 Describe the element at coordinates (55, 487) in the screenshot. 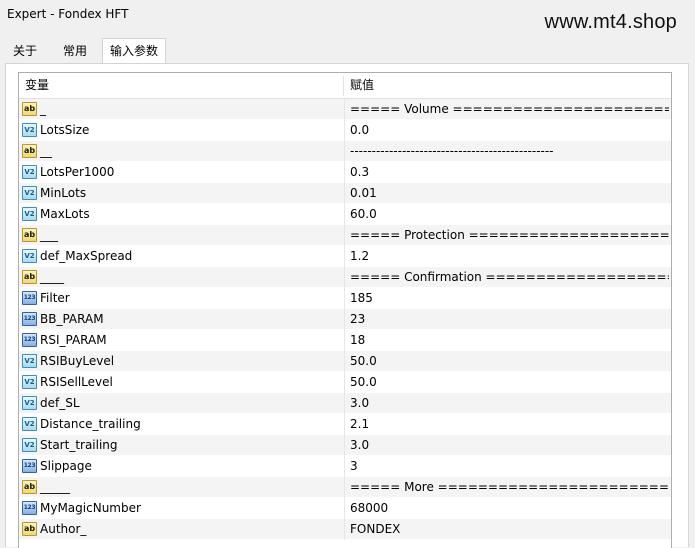

I see `parameter-name: _____` at that location.